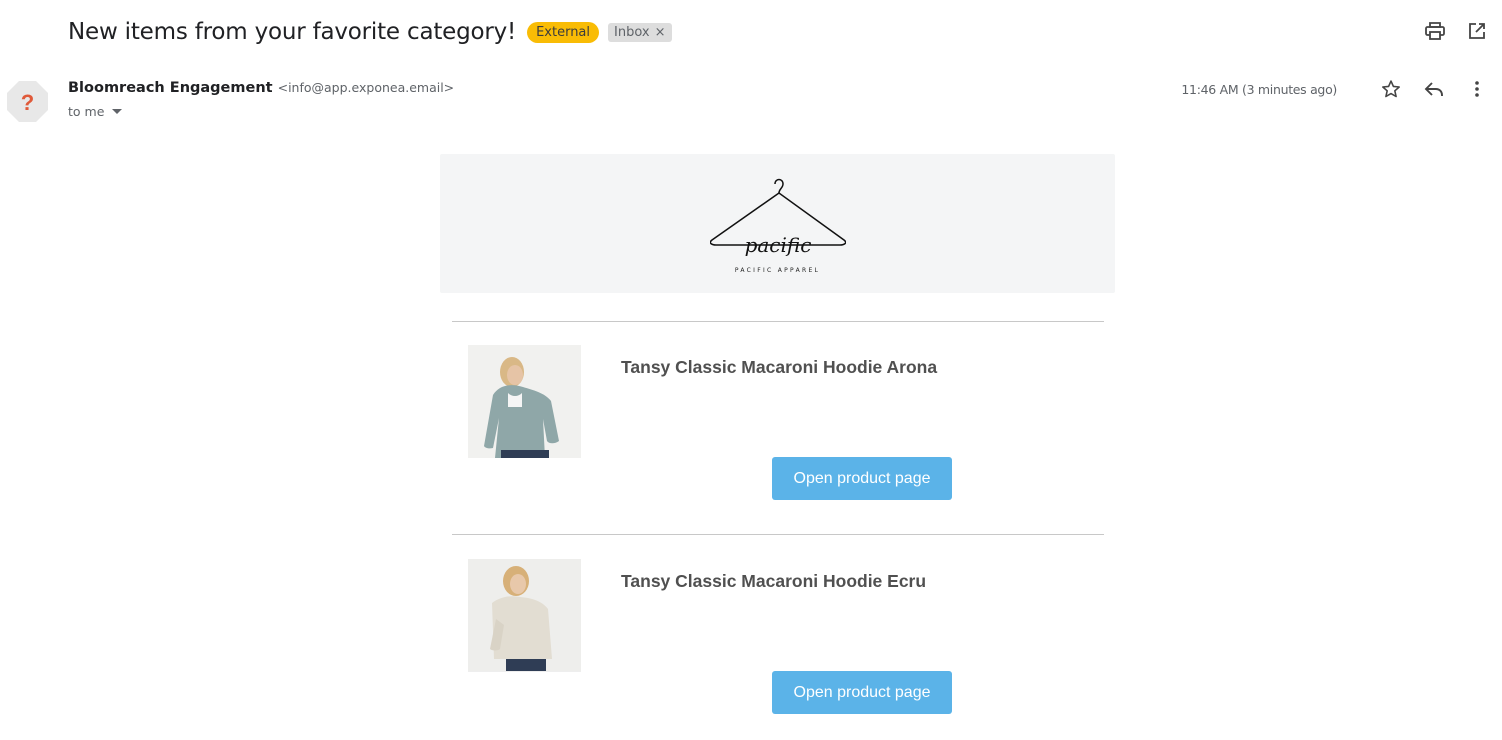 This screenshot has width=1502, height=740. Describe the element at coordinates (1259, 89) in the screenshot. I see `timestamp: 11:46 AM (3 minutes ago)` at that location.